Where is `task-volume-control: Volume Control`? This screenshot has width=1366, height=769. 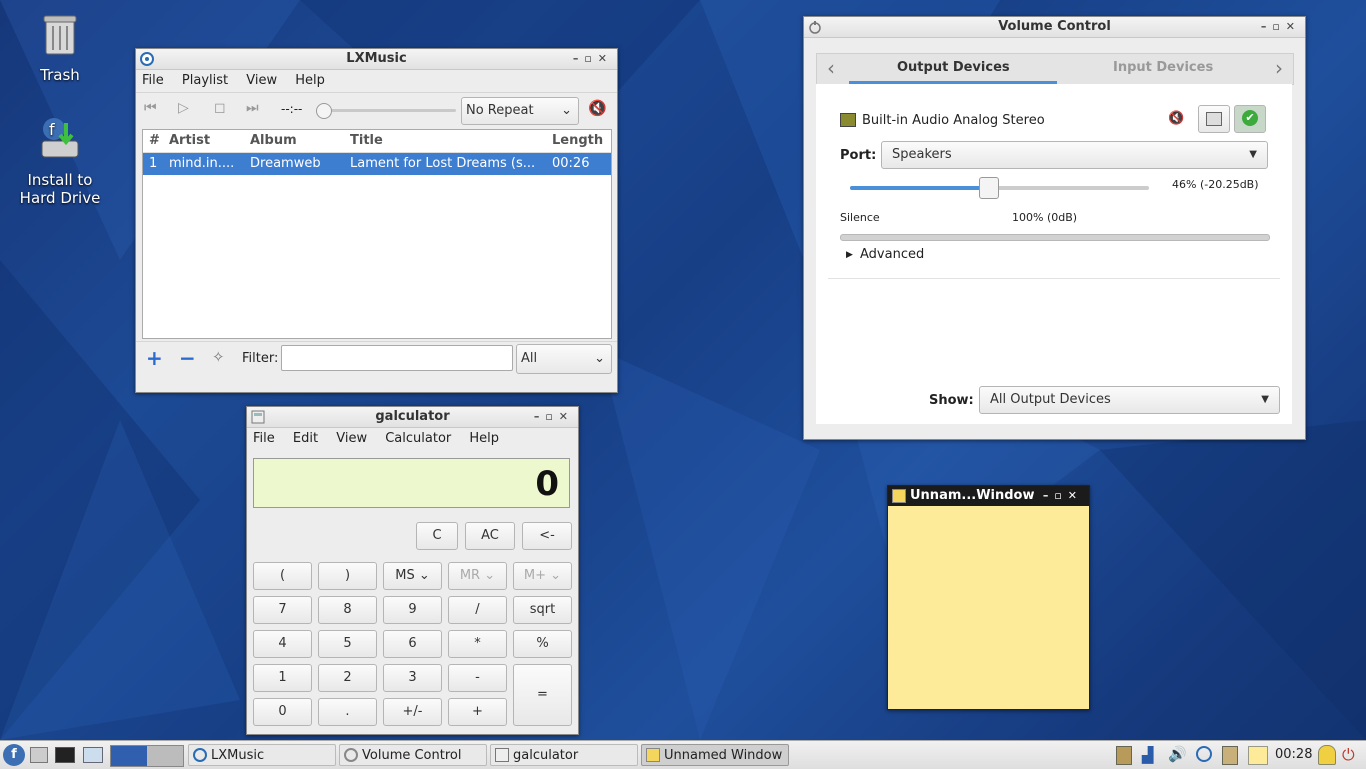 task-volume-control: Volume Control is located at coordinates (413, 755).